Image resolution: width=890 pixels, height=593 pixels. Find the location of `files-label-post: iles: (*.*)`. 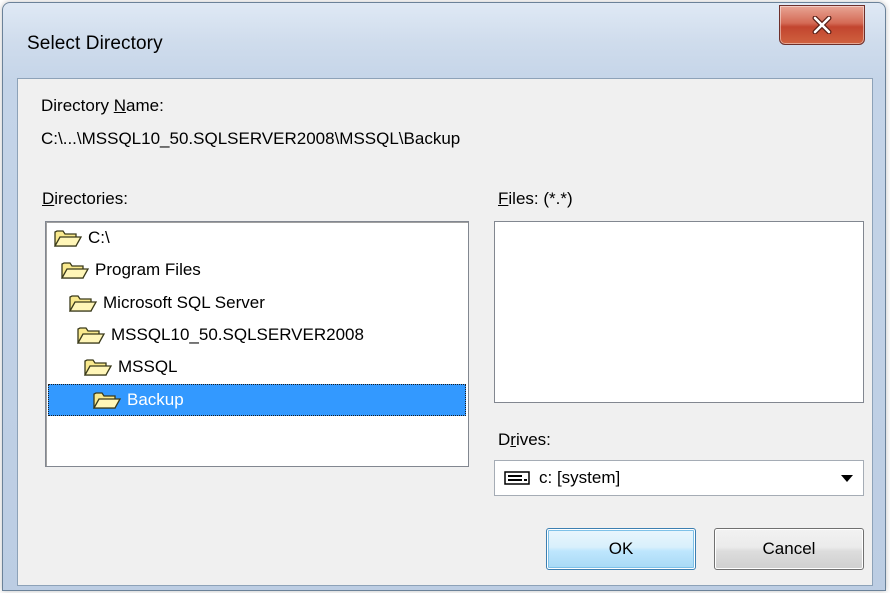

files-label-post: iles: (*.*) is located at coordinates (540, 198).